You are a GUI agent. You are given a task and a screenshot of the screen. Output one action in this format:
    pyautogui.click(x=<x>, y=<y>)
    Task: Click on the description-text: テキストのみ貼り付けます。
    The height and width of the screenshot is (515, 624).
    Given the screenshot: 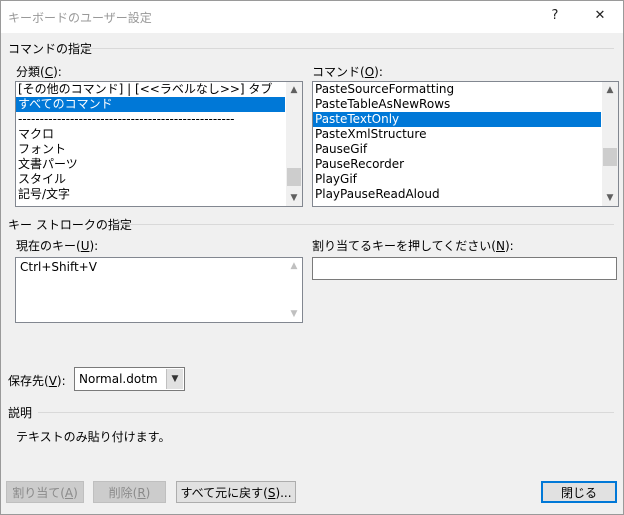 What is the action you would take?
    pyautogui.click(x=93, y=437)
    